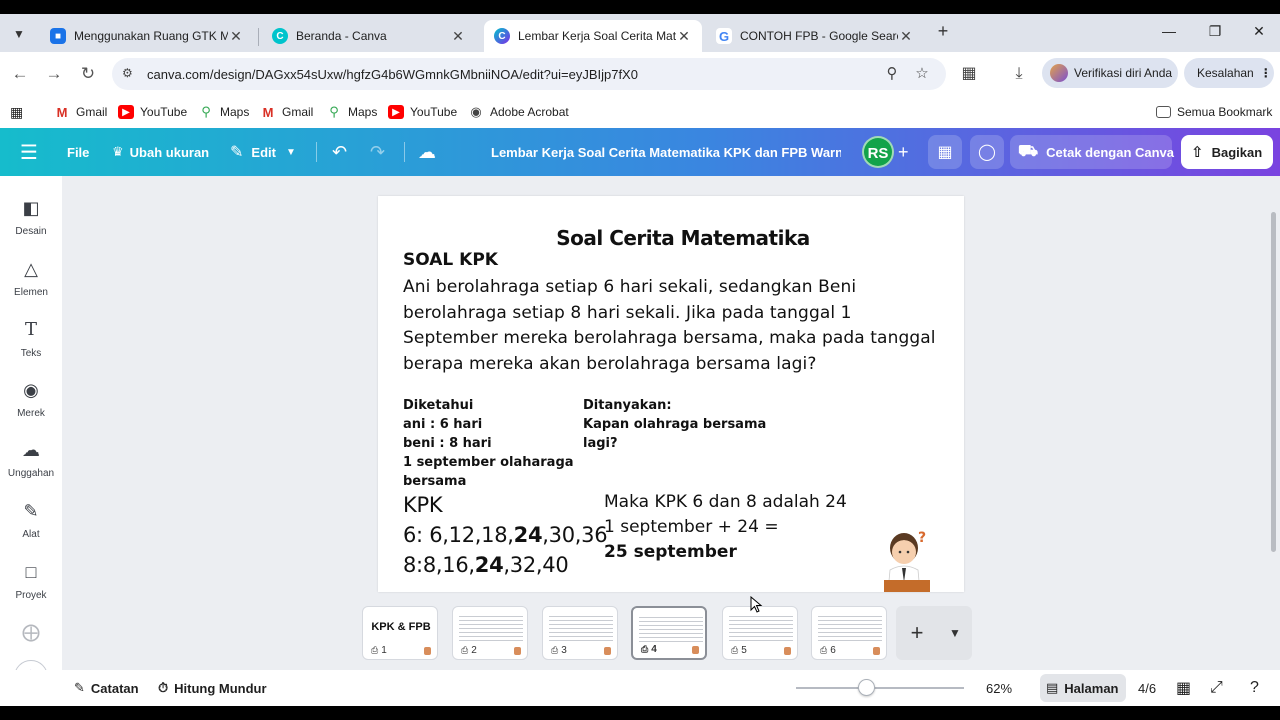  Describe the element at coordinates (400, 633) in the screenshot. I see `page-thumbnail: KPK & FPB ⎙ 1` at that location.